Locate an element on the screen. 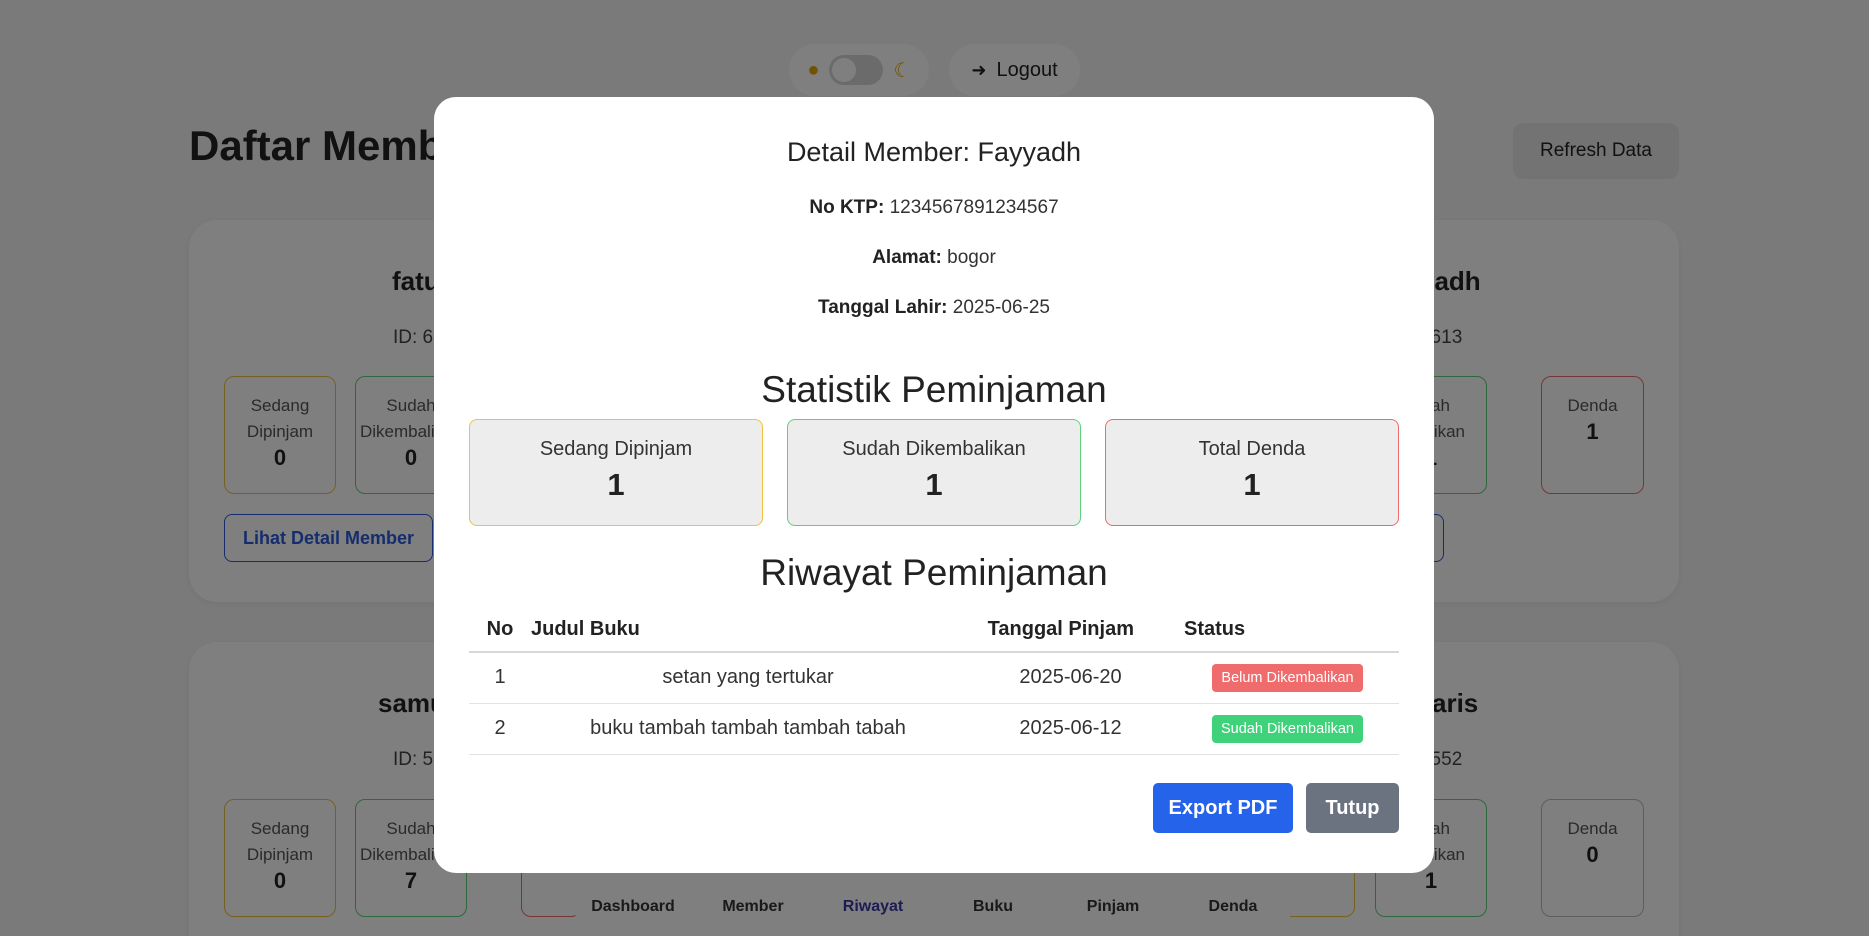 The width and height of the screenshot is (1869, 936). stat-borrowed: Sedang Dipinjam 1 is located at coordinates (616, 472).